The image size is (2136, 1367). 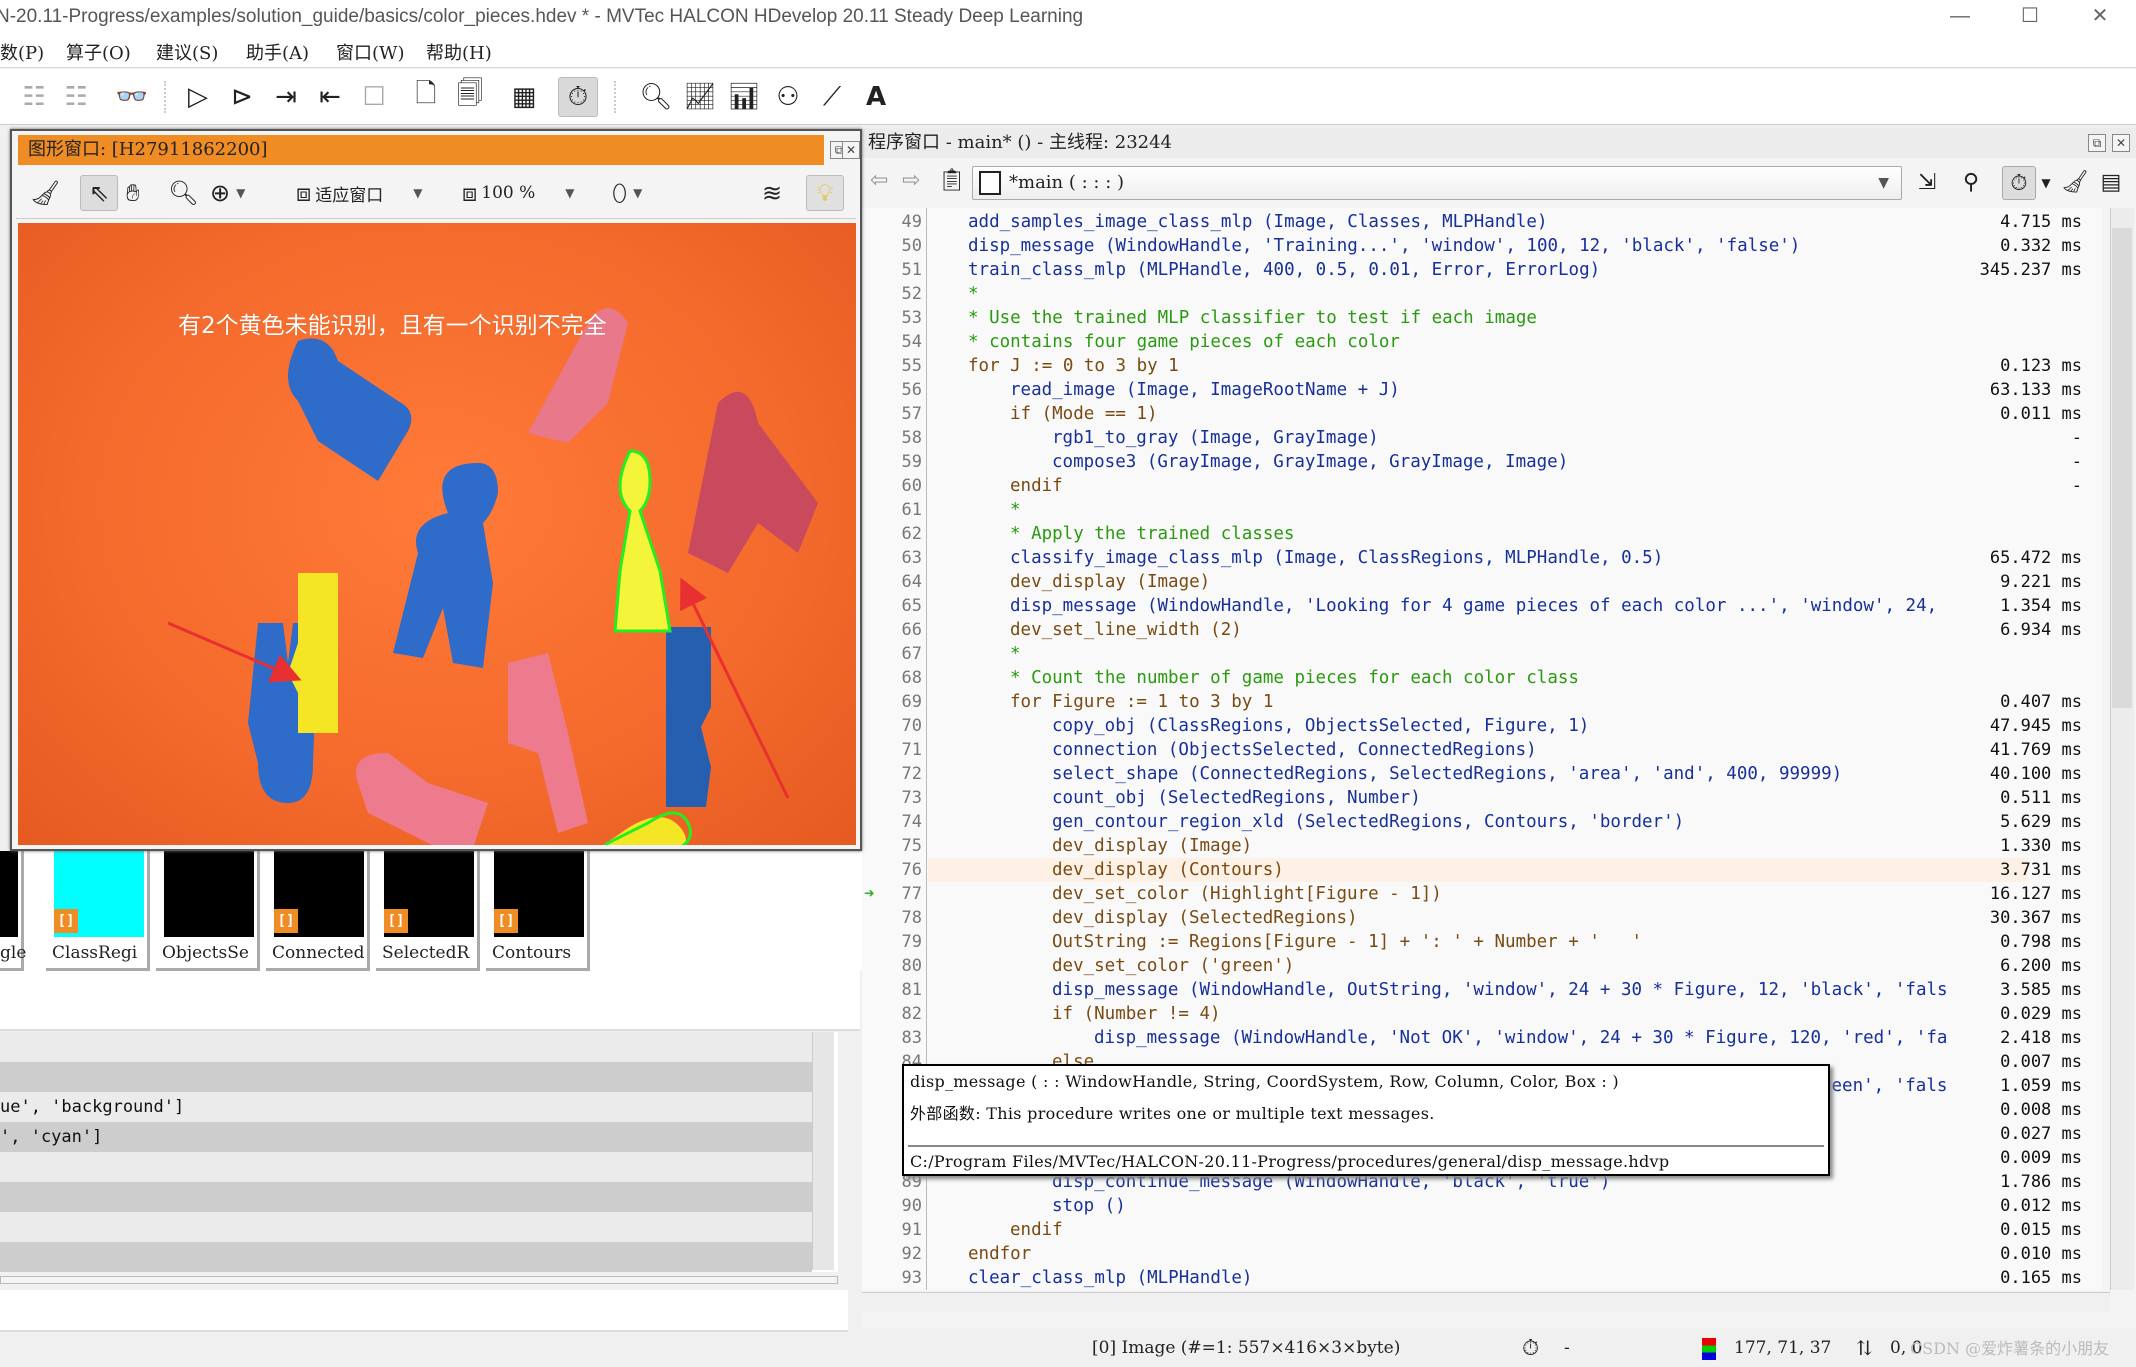 What do you see at coordinates (2030, 17) in the screenshot?
I see `maximize-button: ☐` at bounding box center [2030, 17].